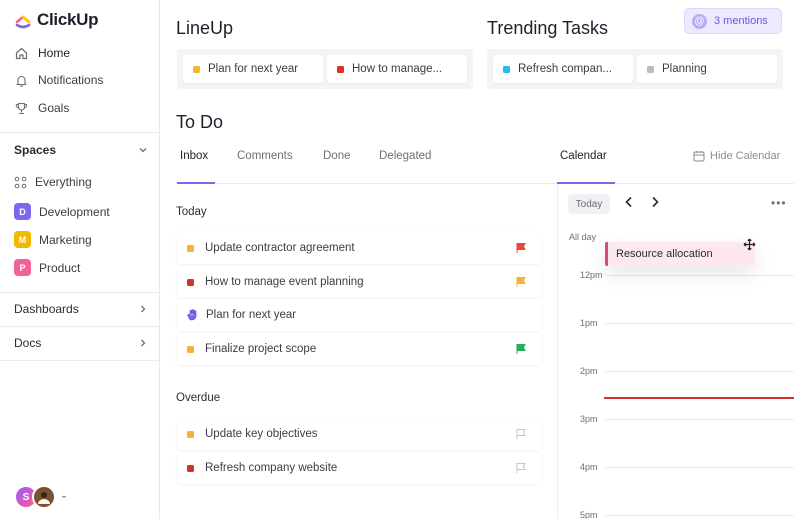  I want to click on calendar-event: Resource allocation, so click(680, 254).